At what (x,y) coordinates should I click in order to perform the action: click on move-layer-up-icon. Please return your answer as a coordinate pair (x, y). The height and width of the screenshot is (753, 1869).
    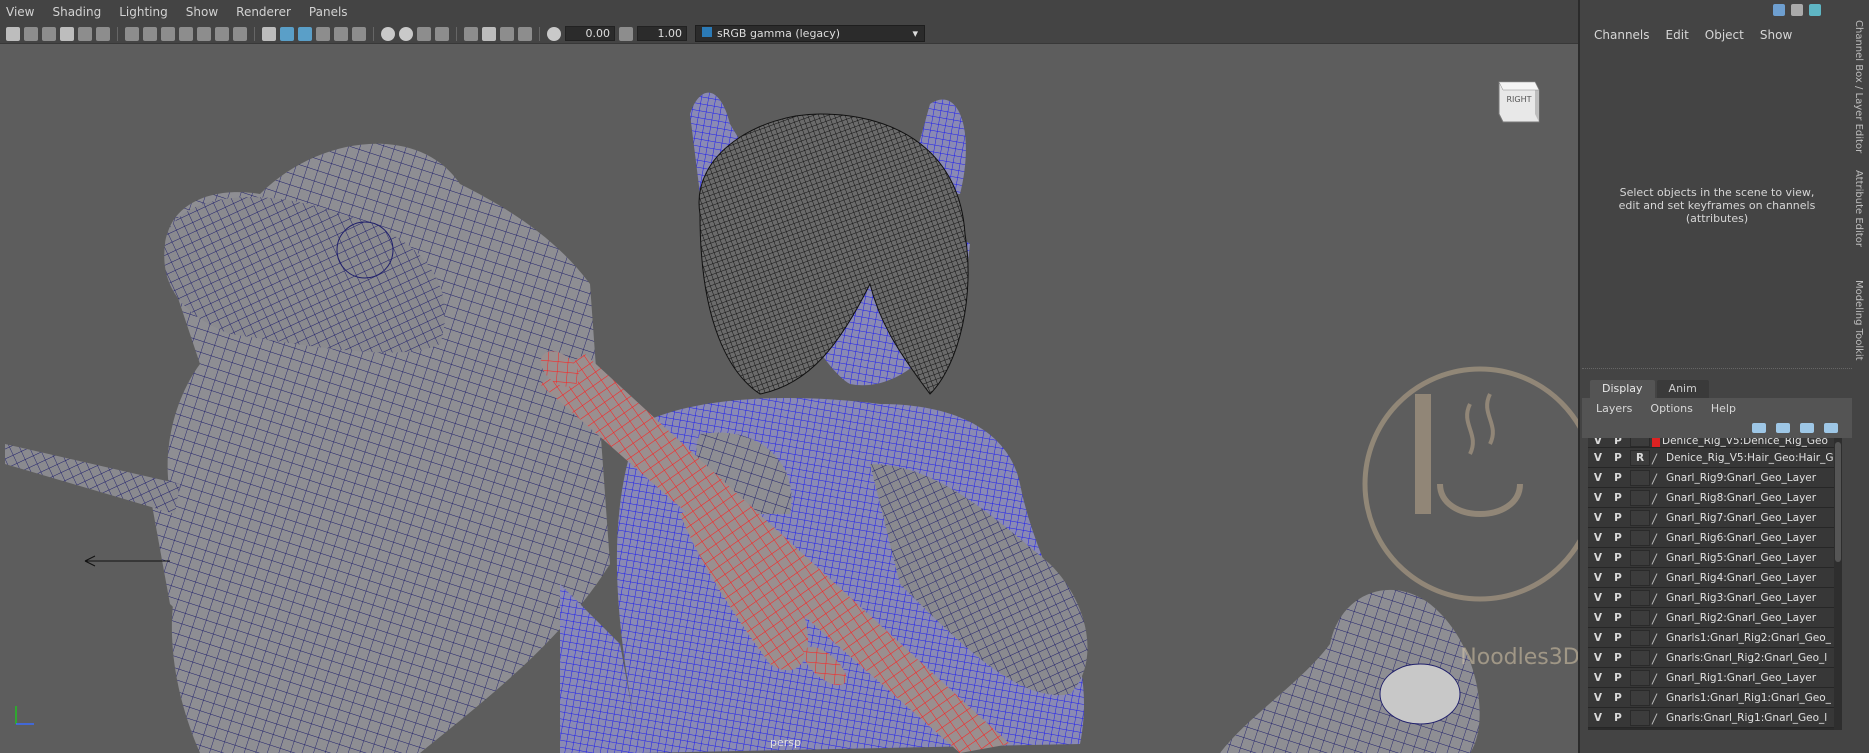
    Looking at the image, I should click on (1759, 428).